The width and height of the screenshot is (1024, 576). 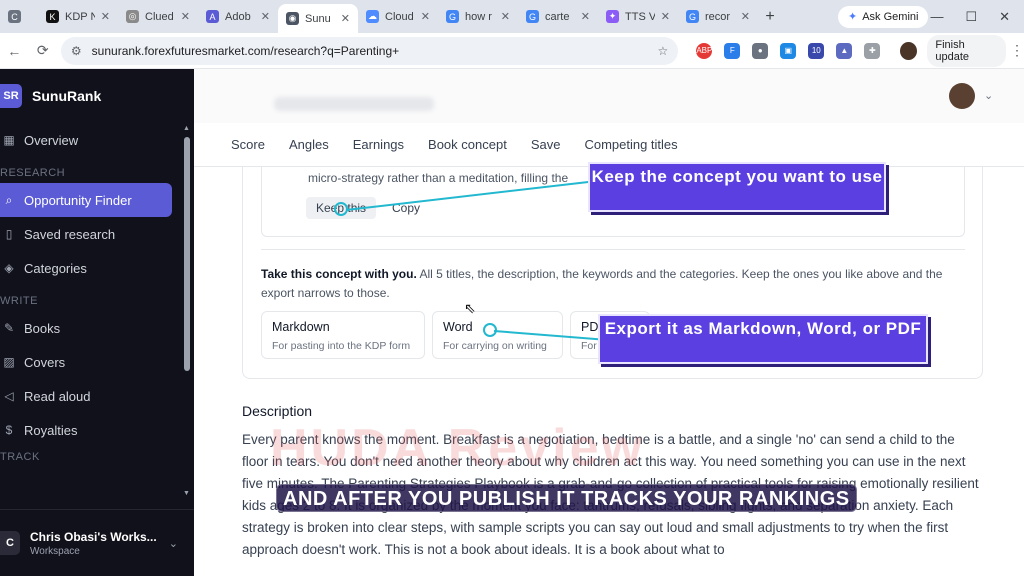 What do you see at coordinates (86, 430) in the screenshot?
I see `sidebar-item-royalties: $ Royalties` at bounding box center [86, 430].